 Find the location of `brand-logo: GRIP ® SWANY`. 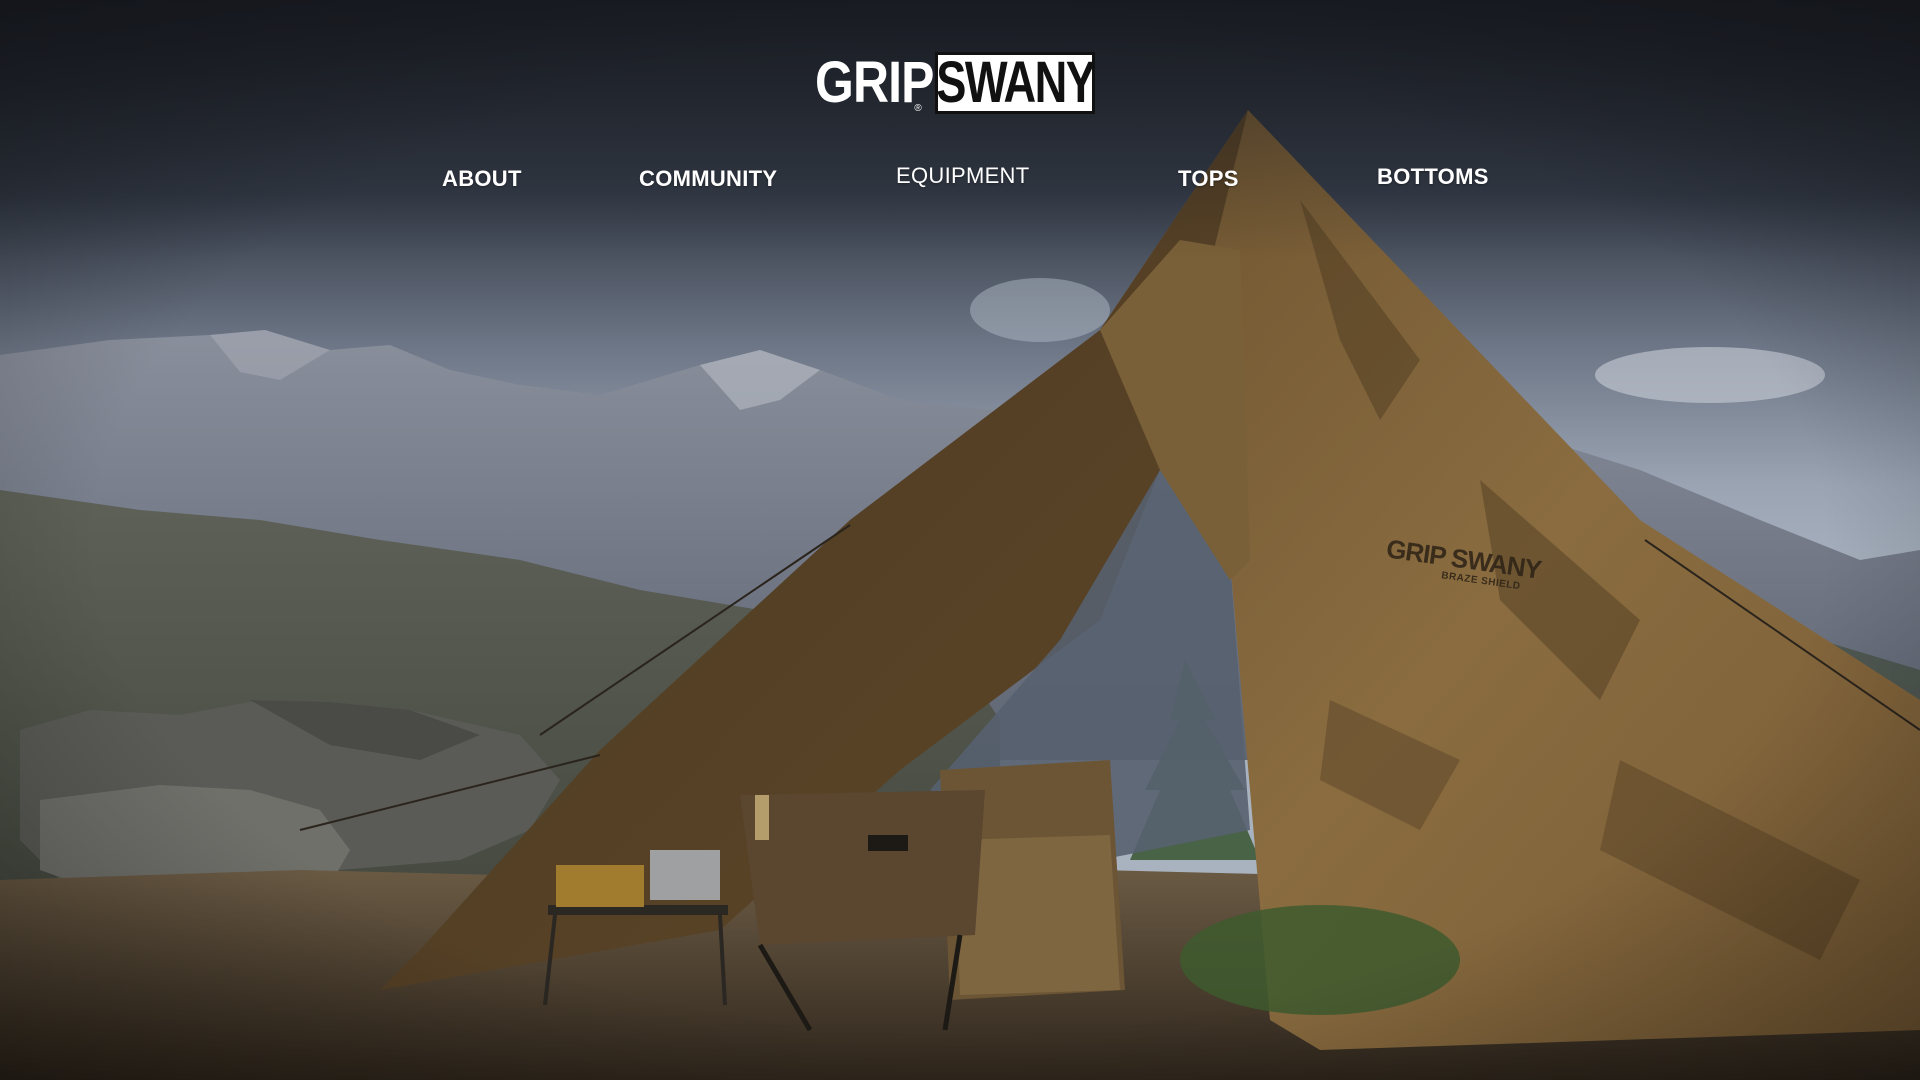

brand-logo: GRIP ® SWANY is located at coordinates (955, 83).